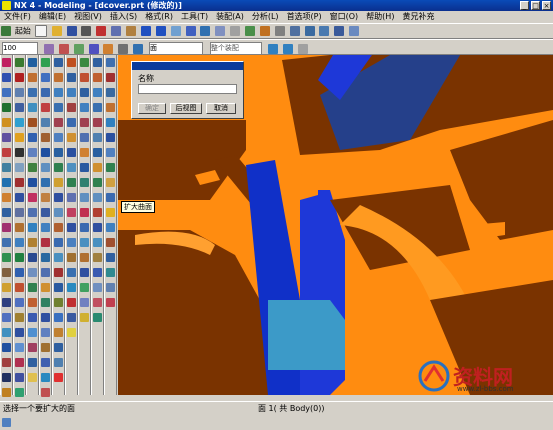 The height and width of the screenshot is (430, 553). What do you see at coordinates (97, 152) in the screenshot?
I see `runner-icon` at bounding box center [97, 152].